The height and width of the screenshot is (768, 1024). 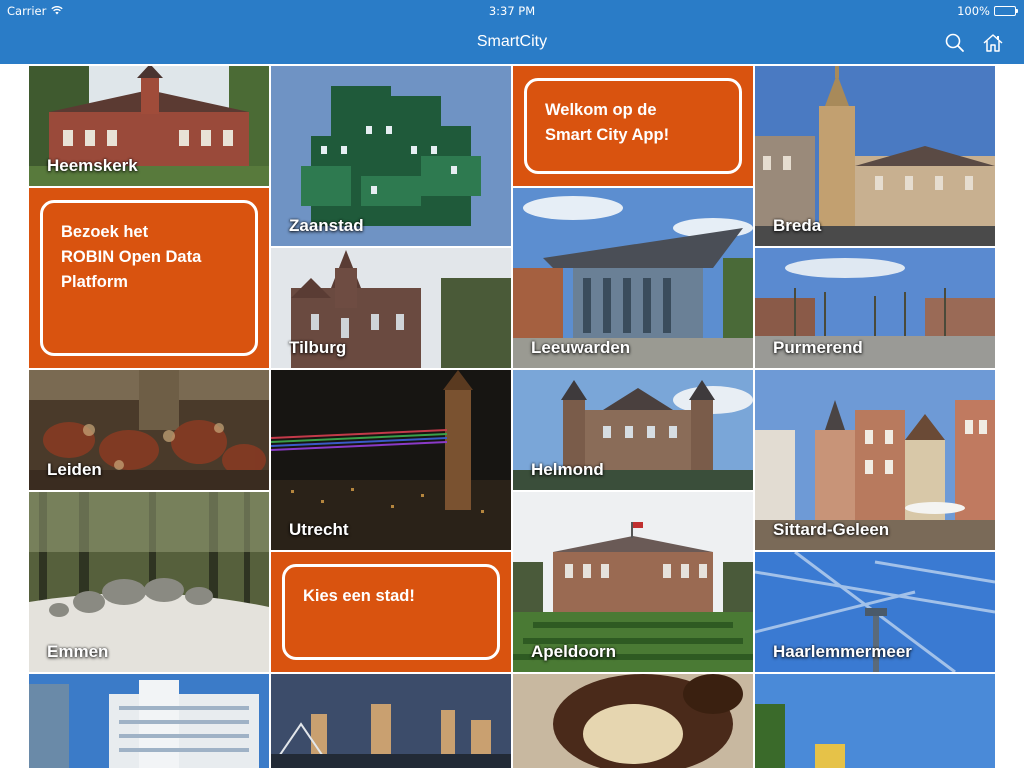 I want to click on city-tile-leeuwarden: Leeuwarden, so click(x=633, y=278).